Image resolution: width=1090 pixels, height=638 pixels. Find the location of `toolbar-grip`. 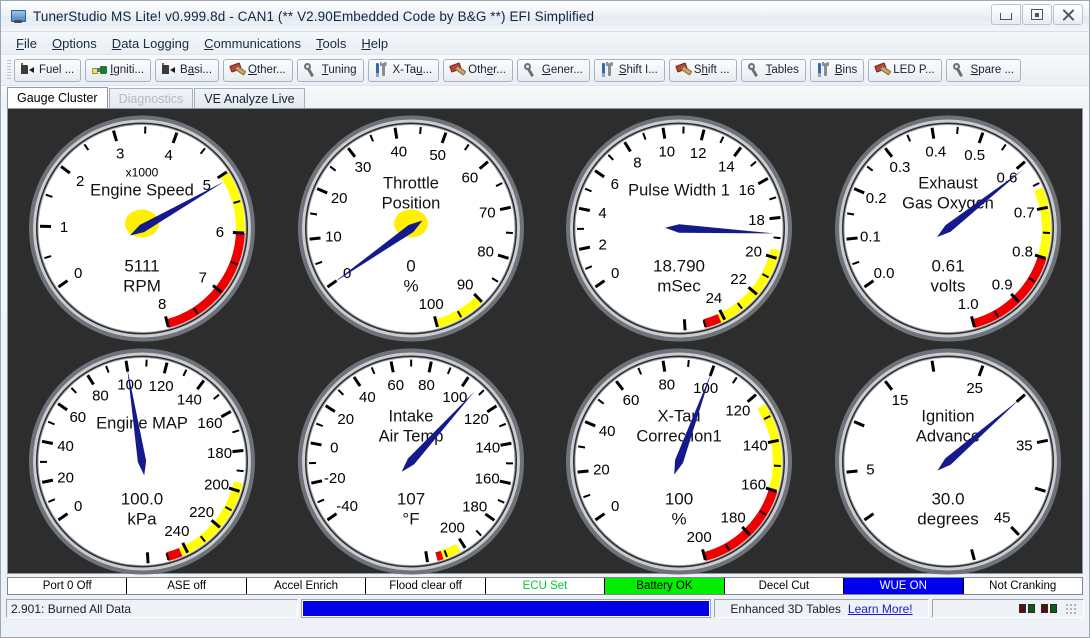

toolbar-grip is located at coordinates (9, 70).